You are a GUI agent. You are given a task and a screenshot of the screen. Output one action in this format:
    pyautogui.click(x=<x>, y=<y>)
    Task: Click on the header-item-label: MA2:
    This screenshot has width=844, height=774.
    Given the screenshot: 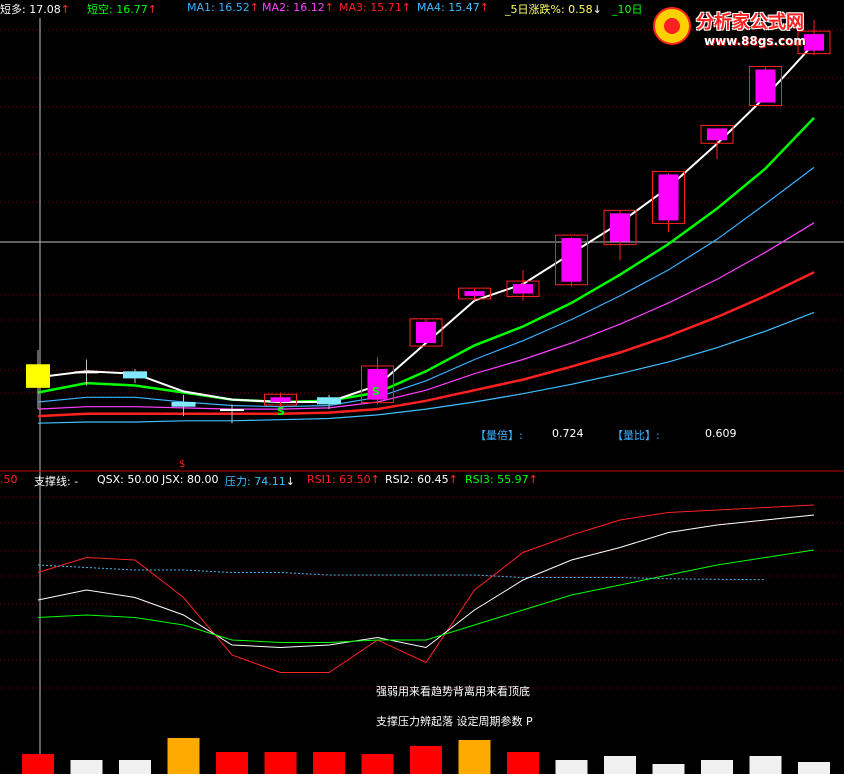 What is the action you would take?
    pyautogui.click(x=278, y=7)
    